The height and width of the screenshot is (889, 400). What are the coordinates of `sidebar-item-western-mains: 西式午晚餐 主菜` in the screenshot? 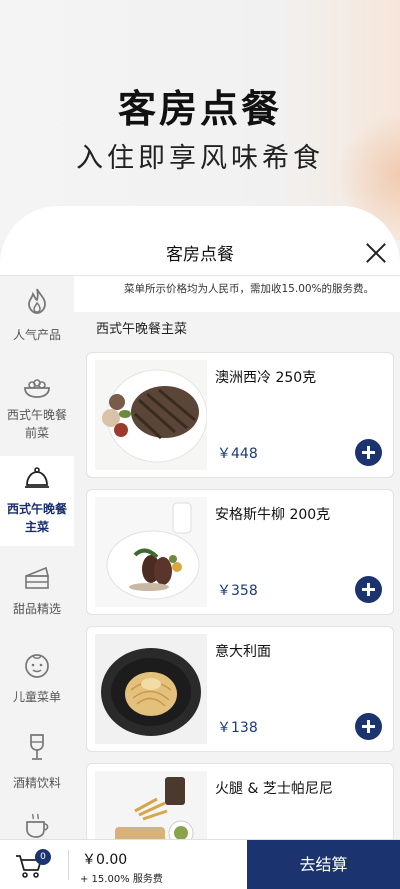 It's located at (37, 501).